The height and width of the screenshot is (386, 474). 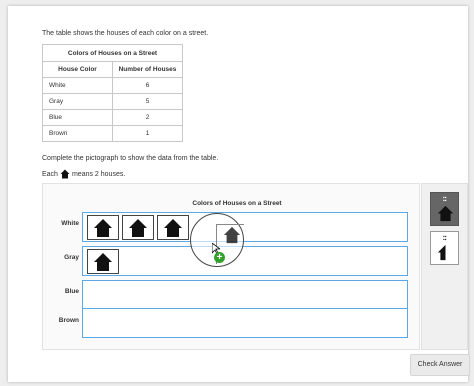 I want to click on half-house-icon, so click(x=441, y=252).